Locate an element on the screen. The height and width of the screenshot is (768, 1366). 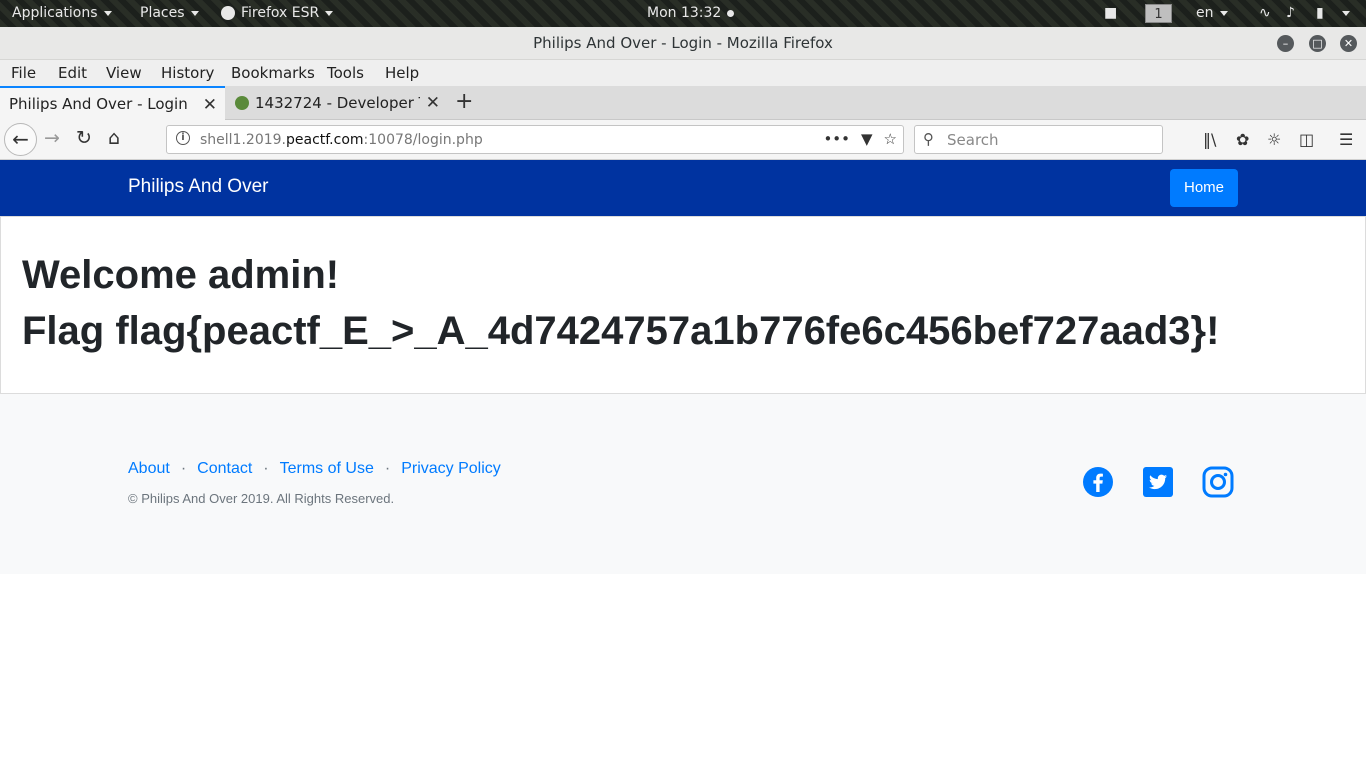
new-tab-icon: + is located at coordinates (464, 101).